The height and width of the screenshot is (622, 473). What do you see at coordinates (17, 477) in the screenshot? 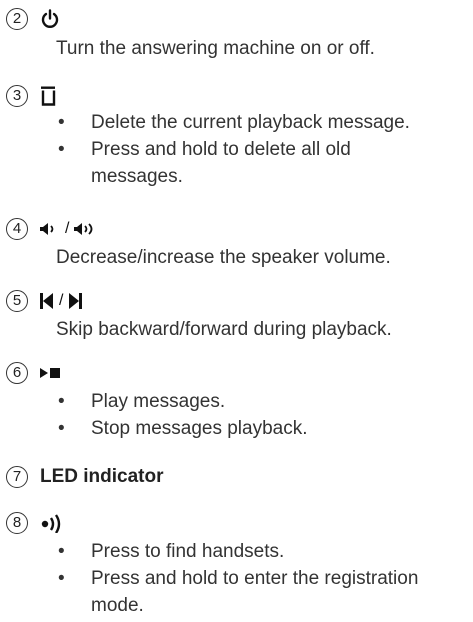
I see `item-number: 7` at bounding box center [17, 477].